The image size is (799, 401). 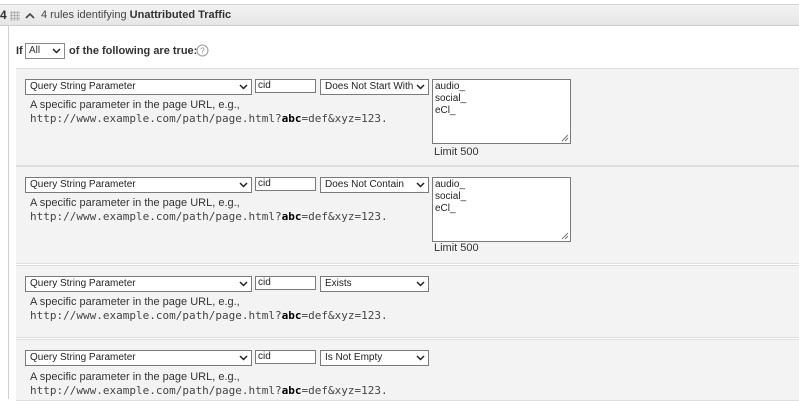 I want to click on operator-select: Is Not Empty, so click(x=374, y=358).